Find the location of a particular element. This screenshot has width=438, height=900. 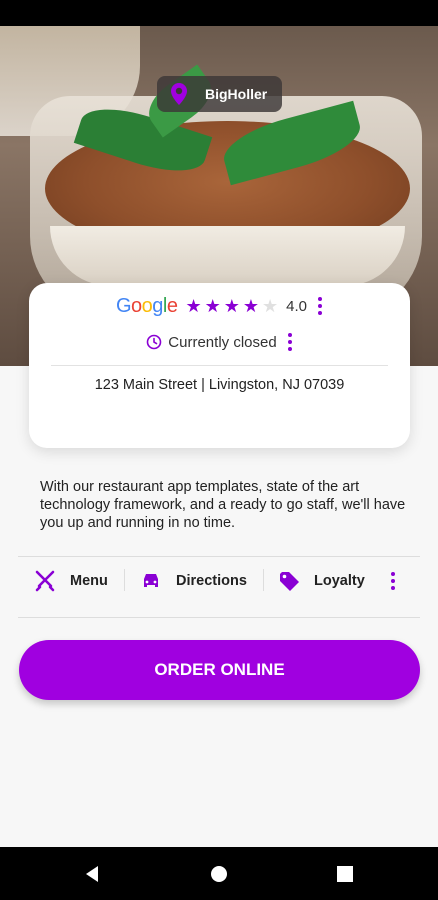

car-icon is located at coordinates (151, 580).